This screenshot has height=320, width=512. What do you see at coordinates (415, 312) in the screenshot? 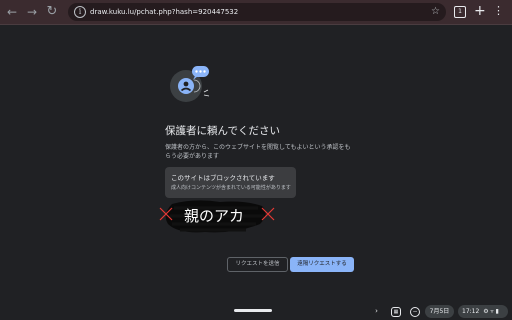
I see `do-not-disturb-icon: −` at bounding box center [415, 312].